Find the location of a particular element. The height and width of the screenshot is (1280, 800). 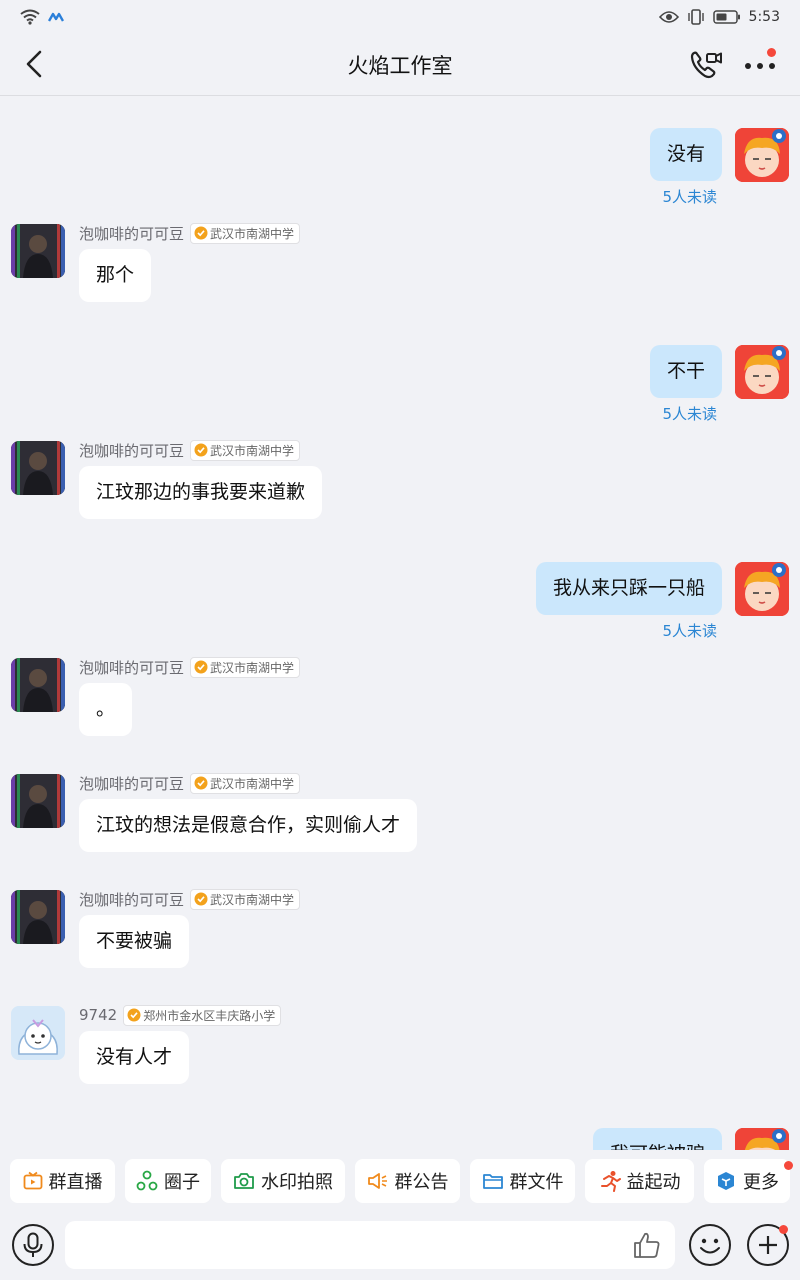

app-notification-icon is located at coordinates (56, 17).